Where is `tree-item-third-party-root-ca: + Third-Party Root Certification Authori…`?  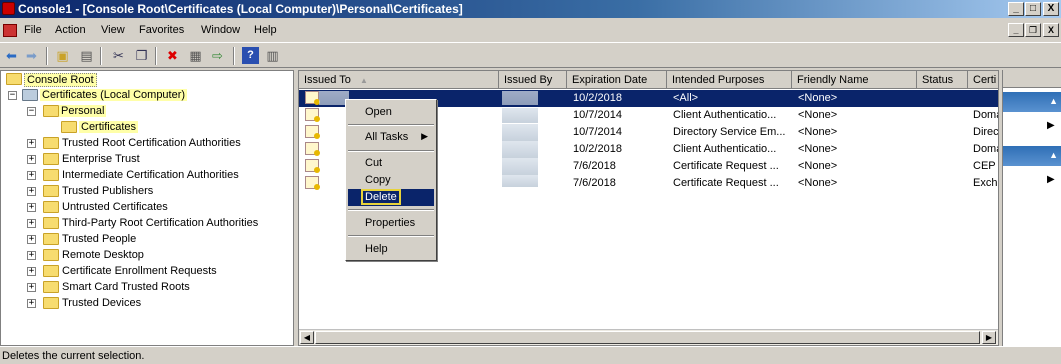 tree-item-third-party-root-ca: + Third-Party Root Certification Authori… is located at coordinates (160, 224).